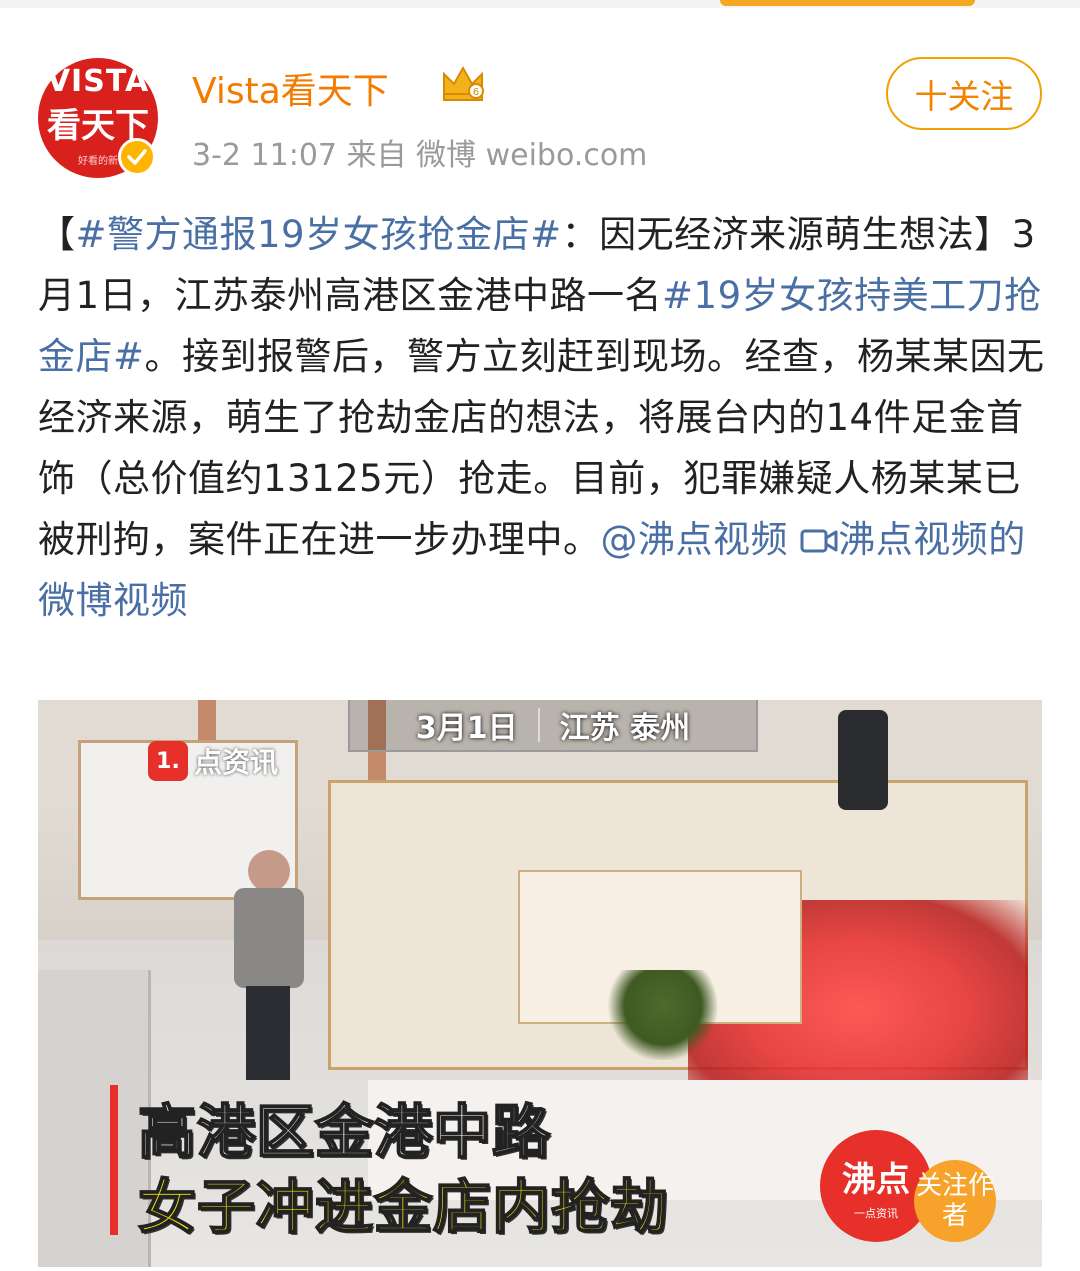  I want to click on follow-author-button: 关注作者, so click(955, 1201).